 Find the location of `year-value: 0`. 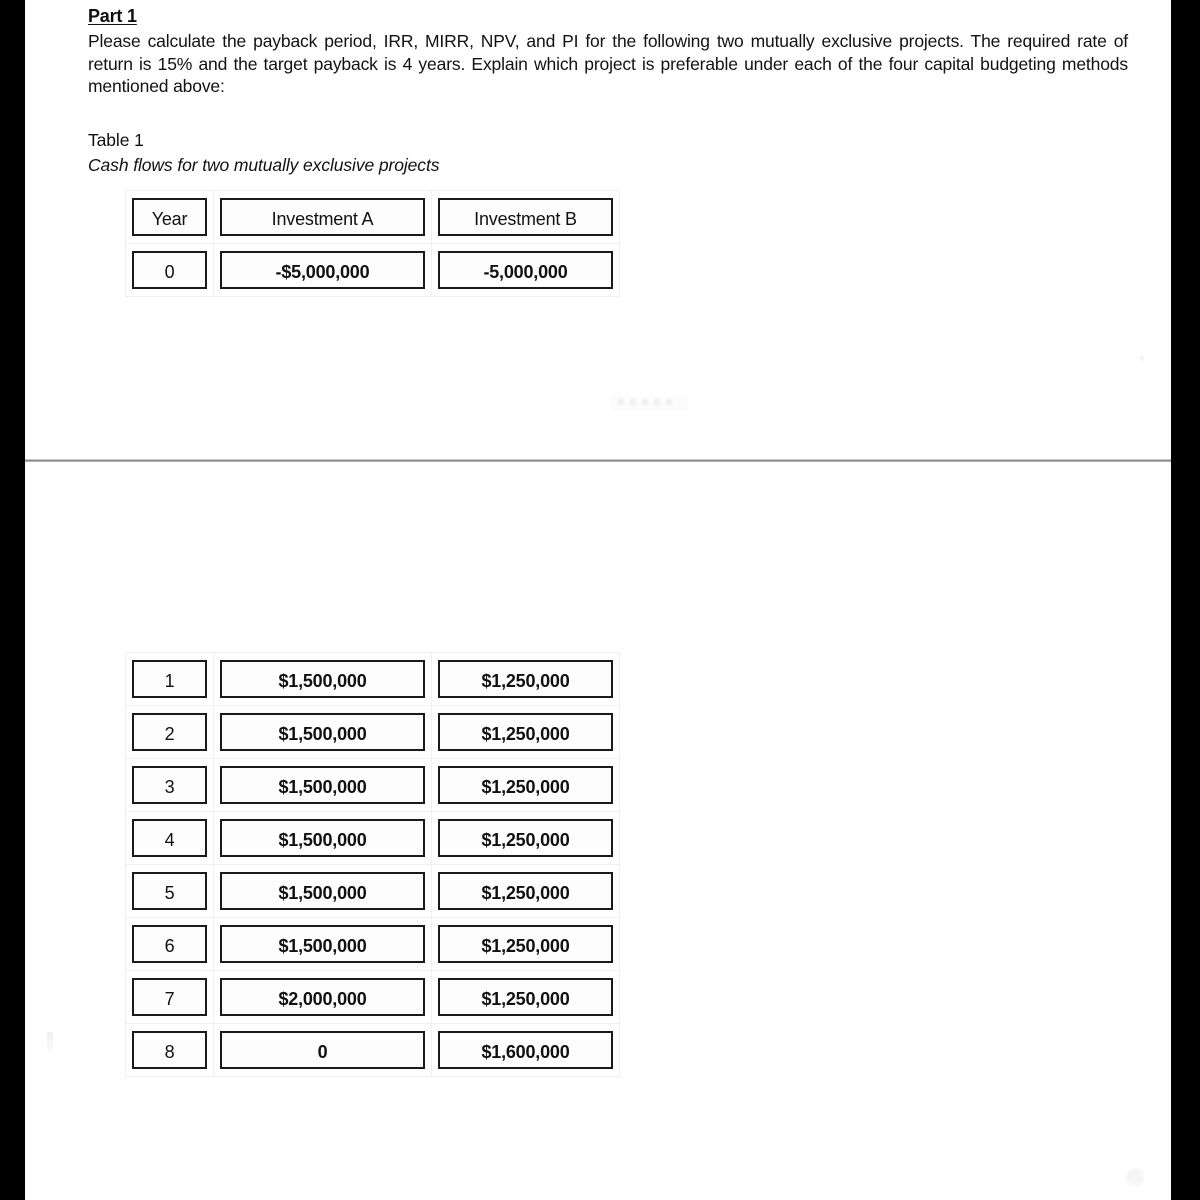

year-value: 0 is located at coordinates (169, 270).